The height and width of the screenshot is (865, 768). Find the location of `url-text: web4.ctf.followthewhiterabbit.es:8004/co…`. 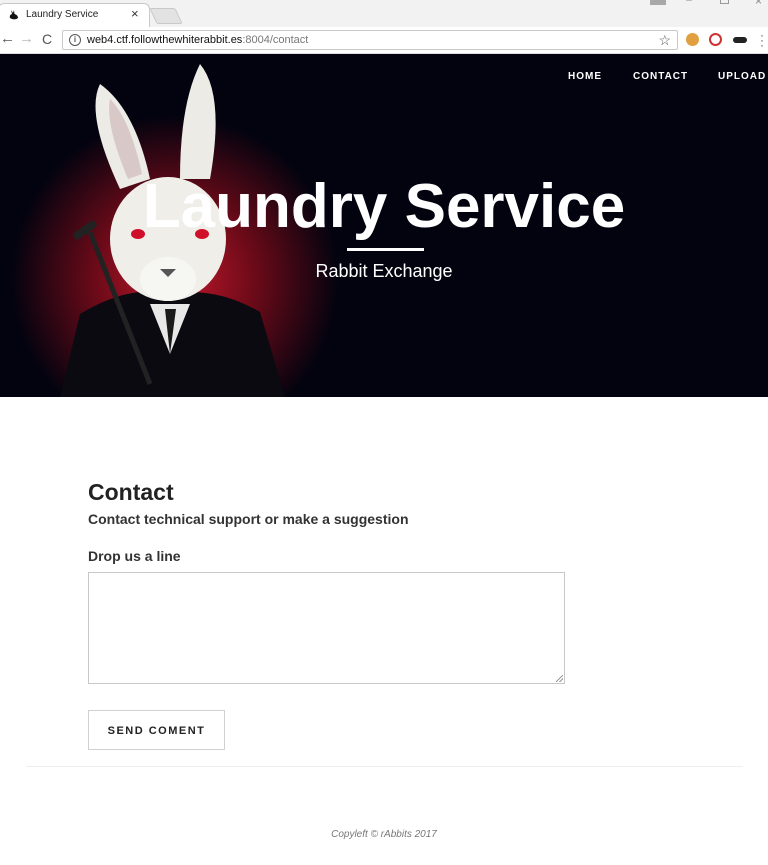

url-text: web4.ctf.followthewhiterabbit.es:8004/co… is located at coordinates (197, 40).